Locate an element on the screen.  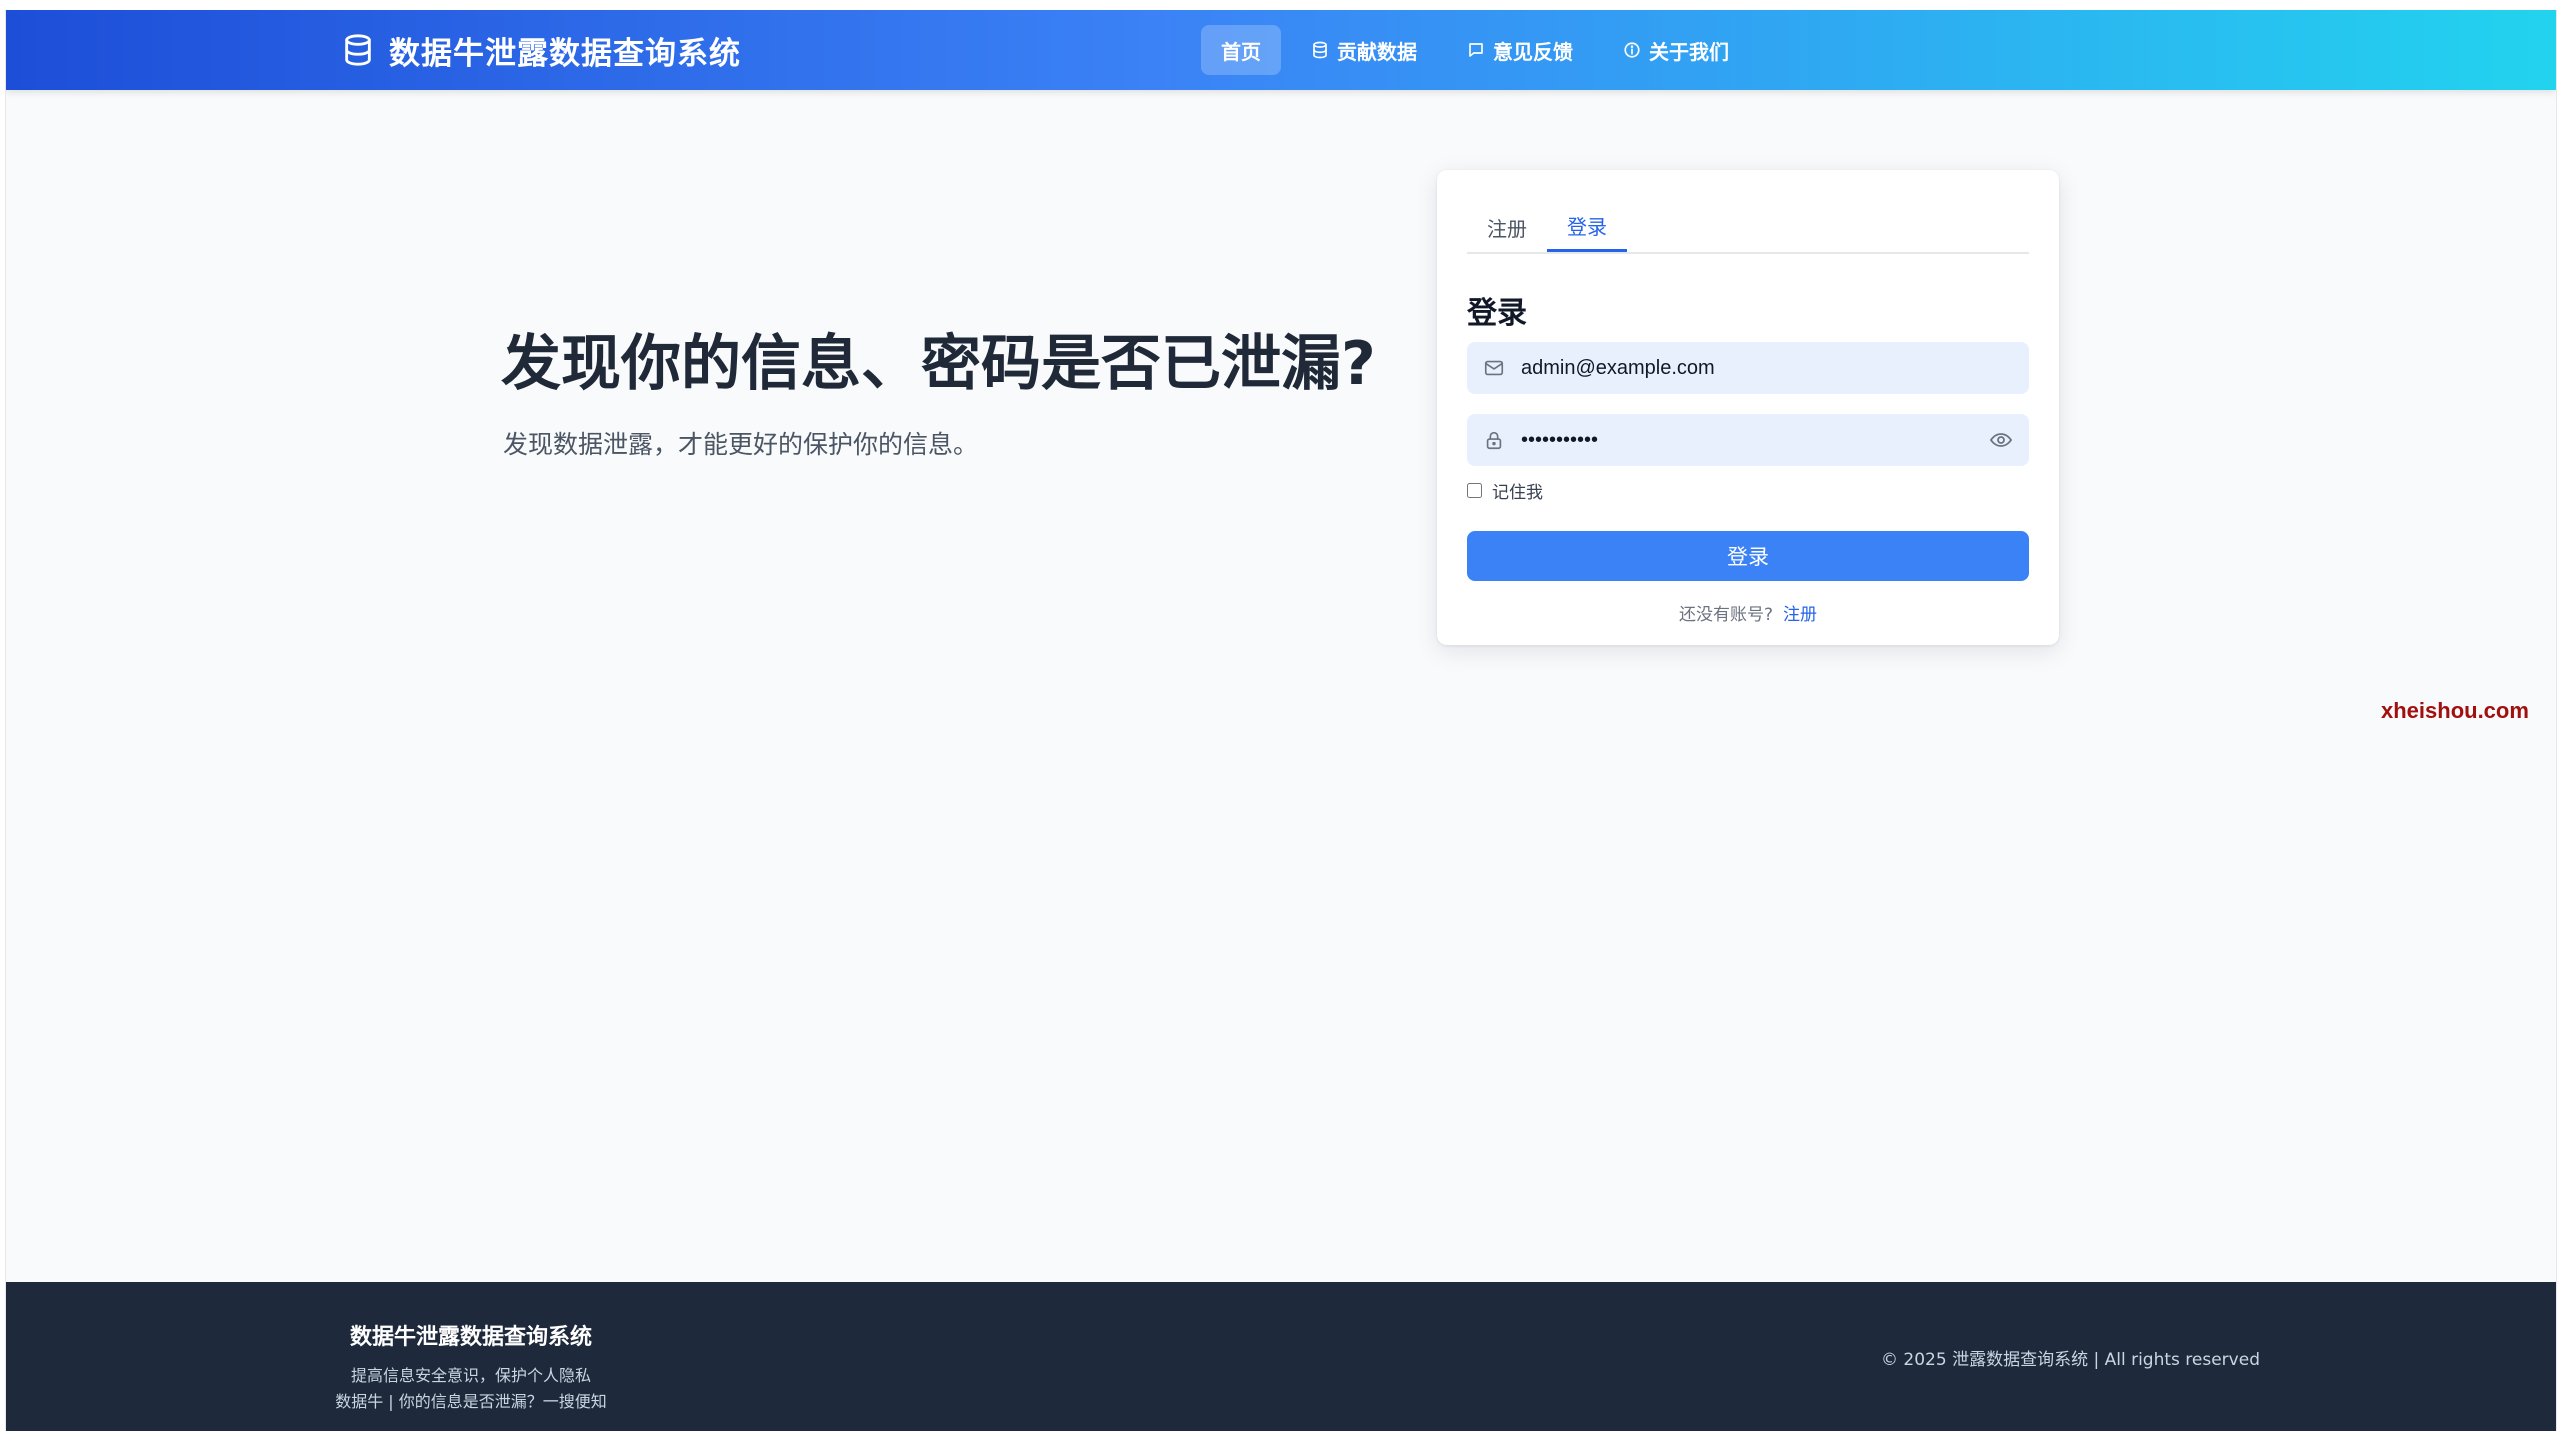
signup-prompt: 还没有账号? 注册 is located at coordinates (1748, 612).